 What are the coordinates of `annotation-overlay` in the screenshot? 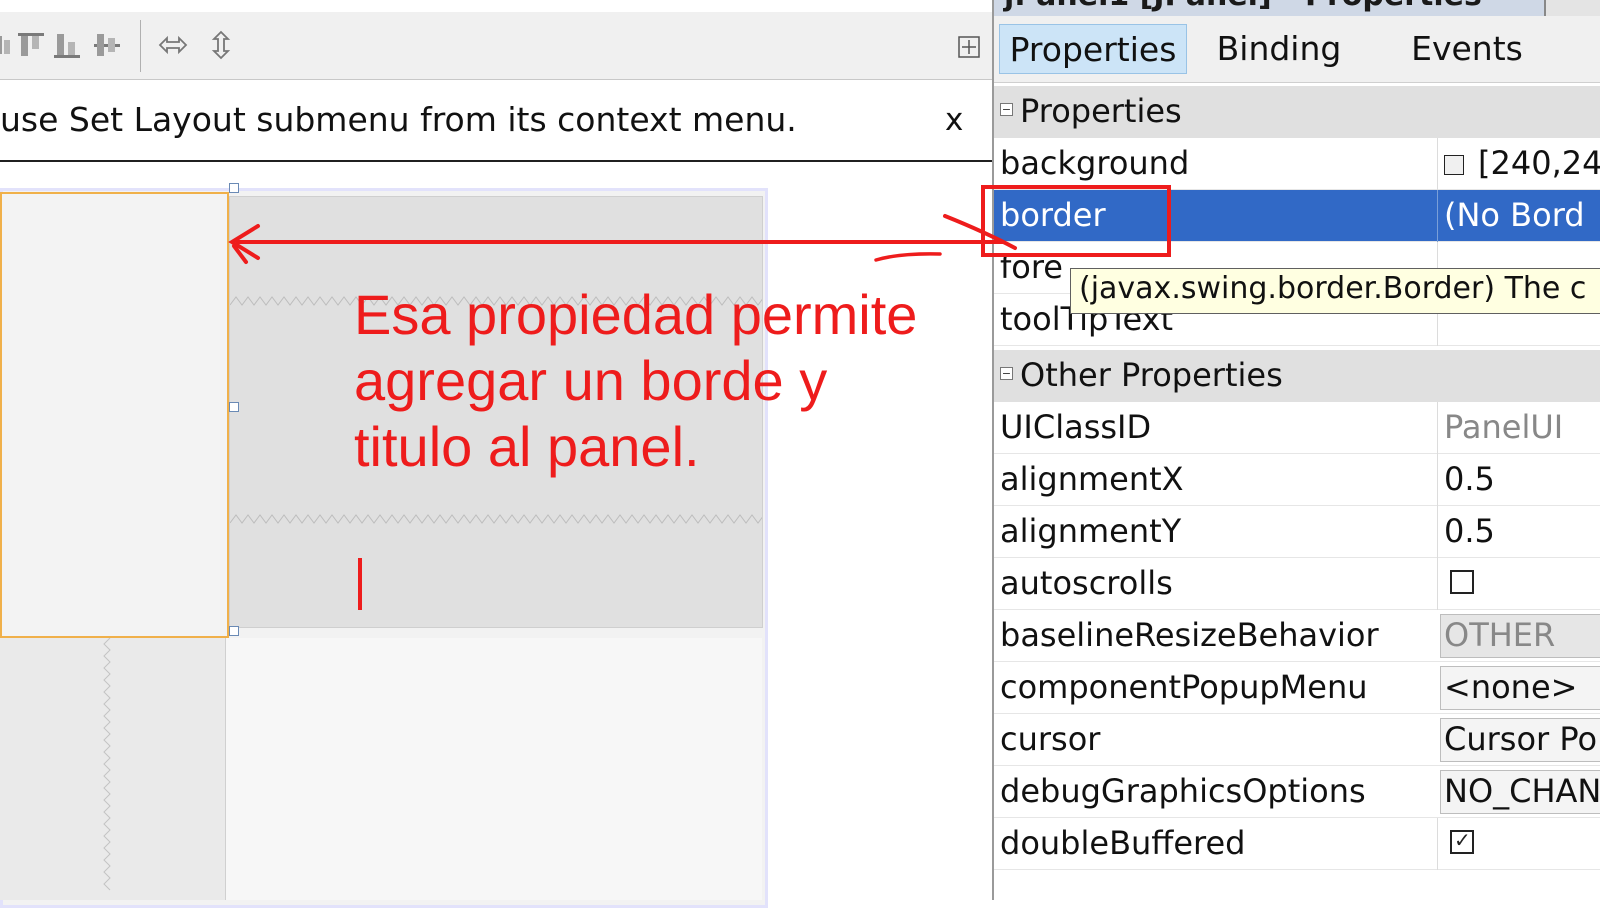 It's located at (699, 224).